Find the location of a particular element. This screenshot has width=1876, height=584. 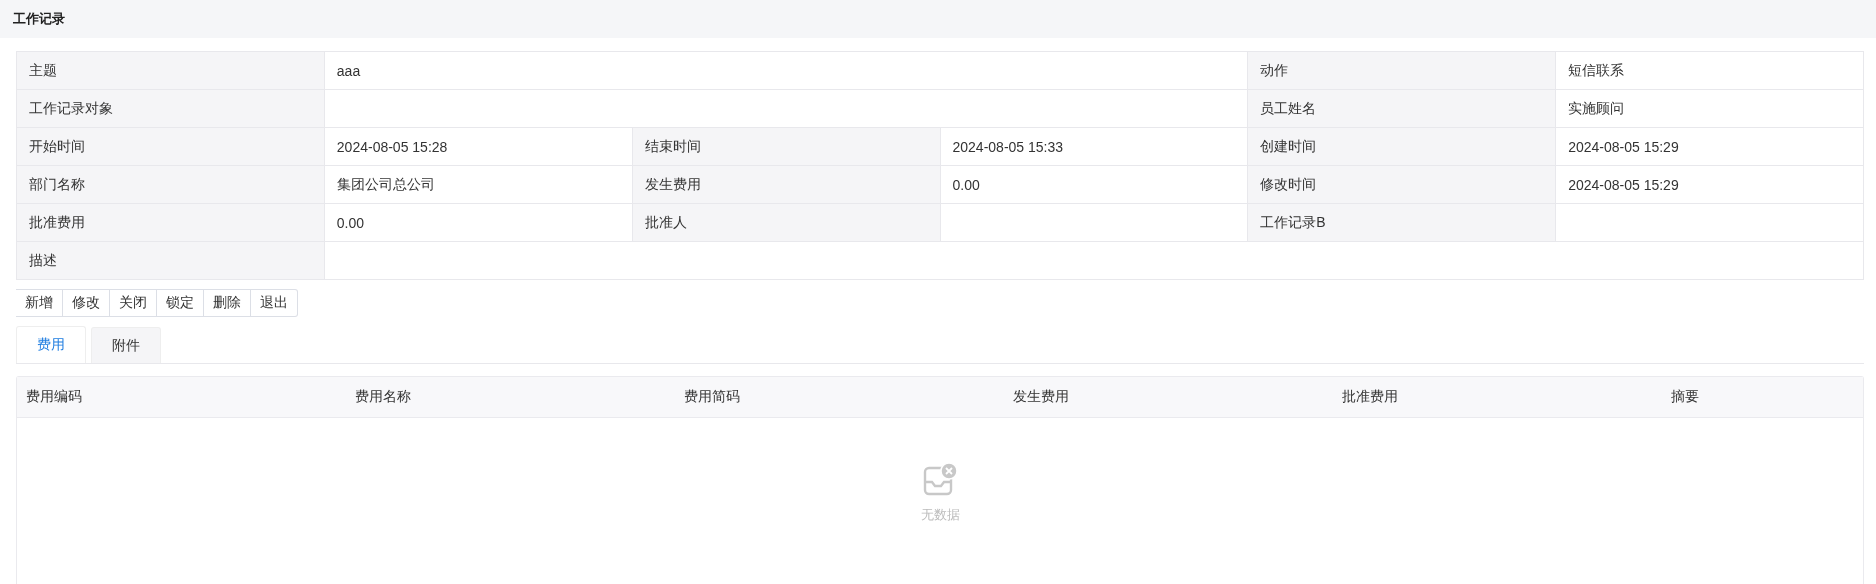

column-header: 费用编码 is located at coordinates (54, 397).